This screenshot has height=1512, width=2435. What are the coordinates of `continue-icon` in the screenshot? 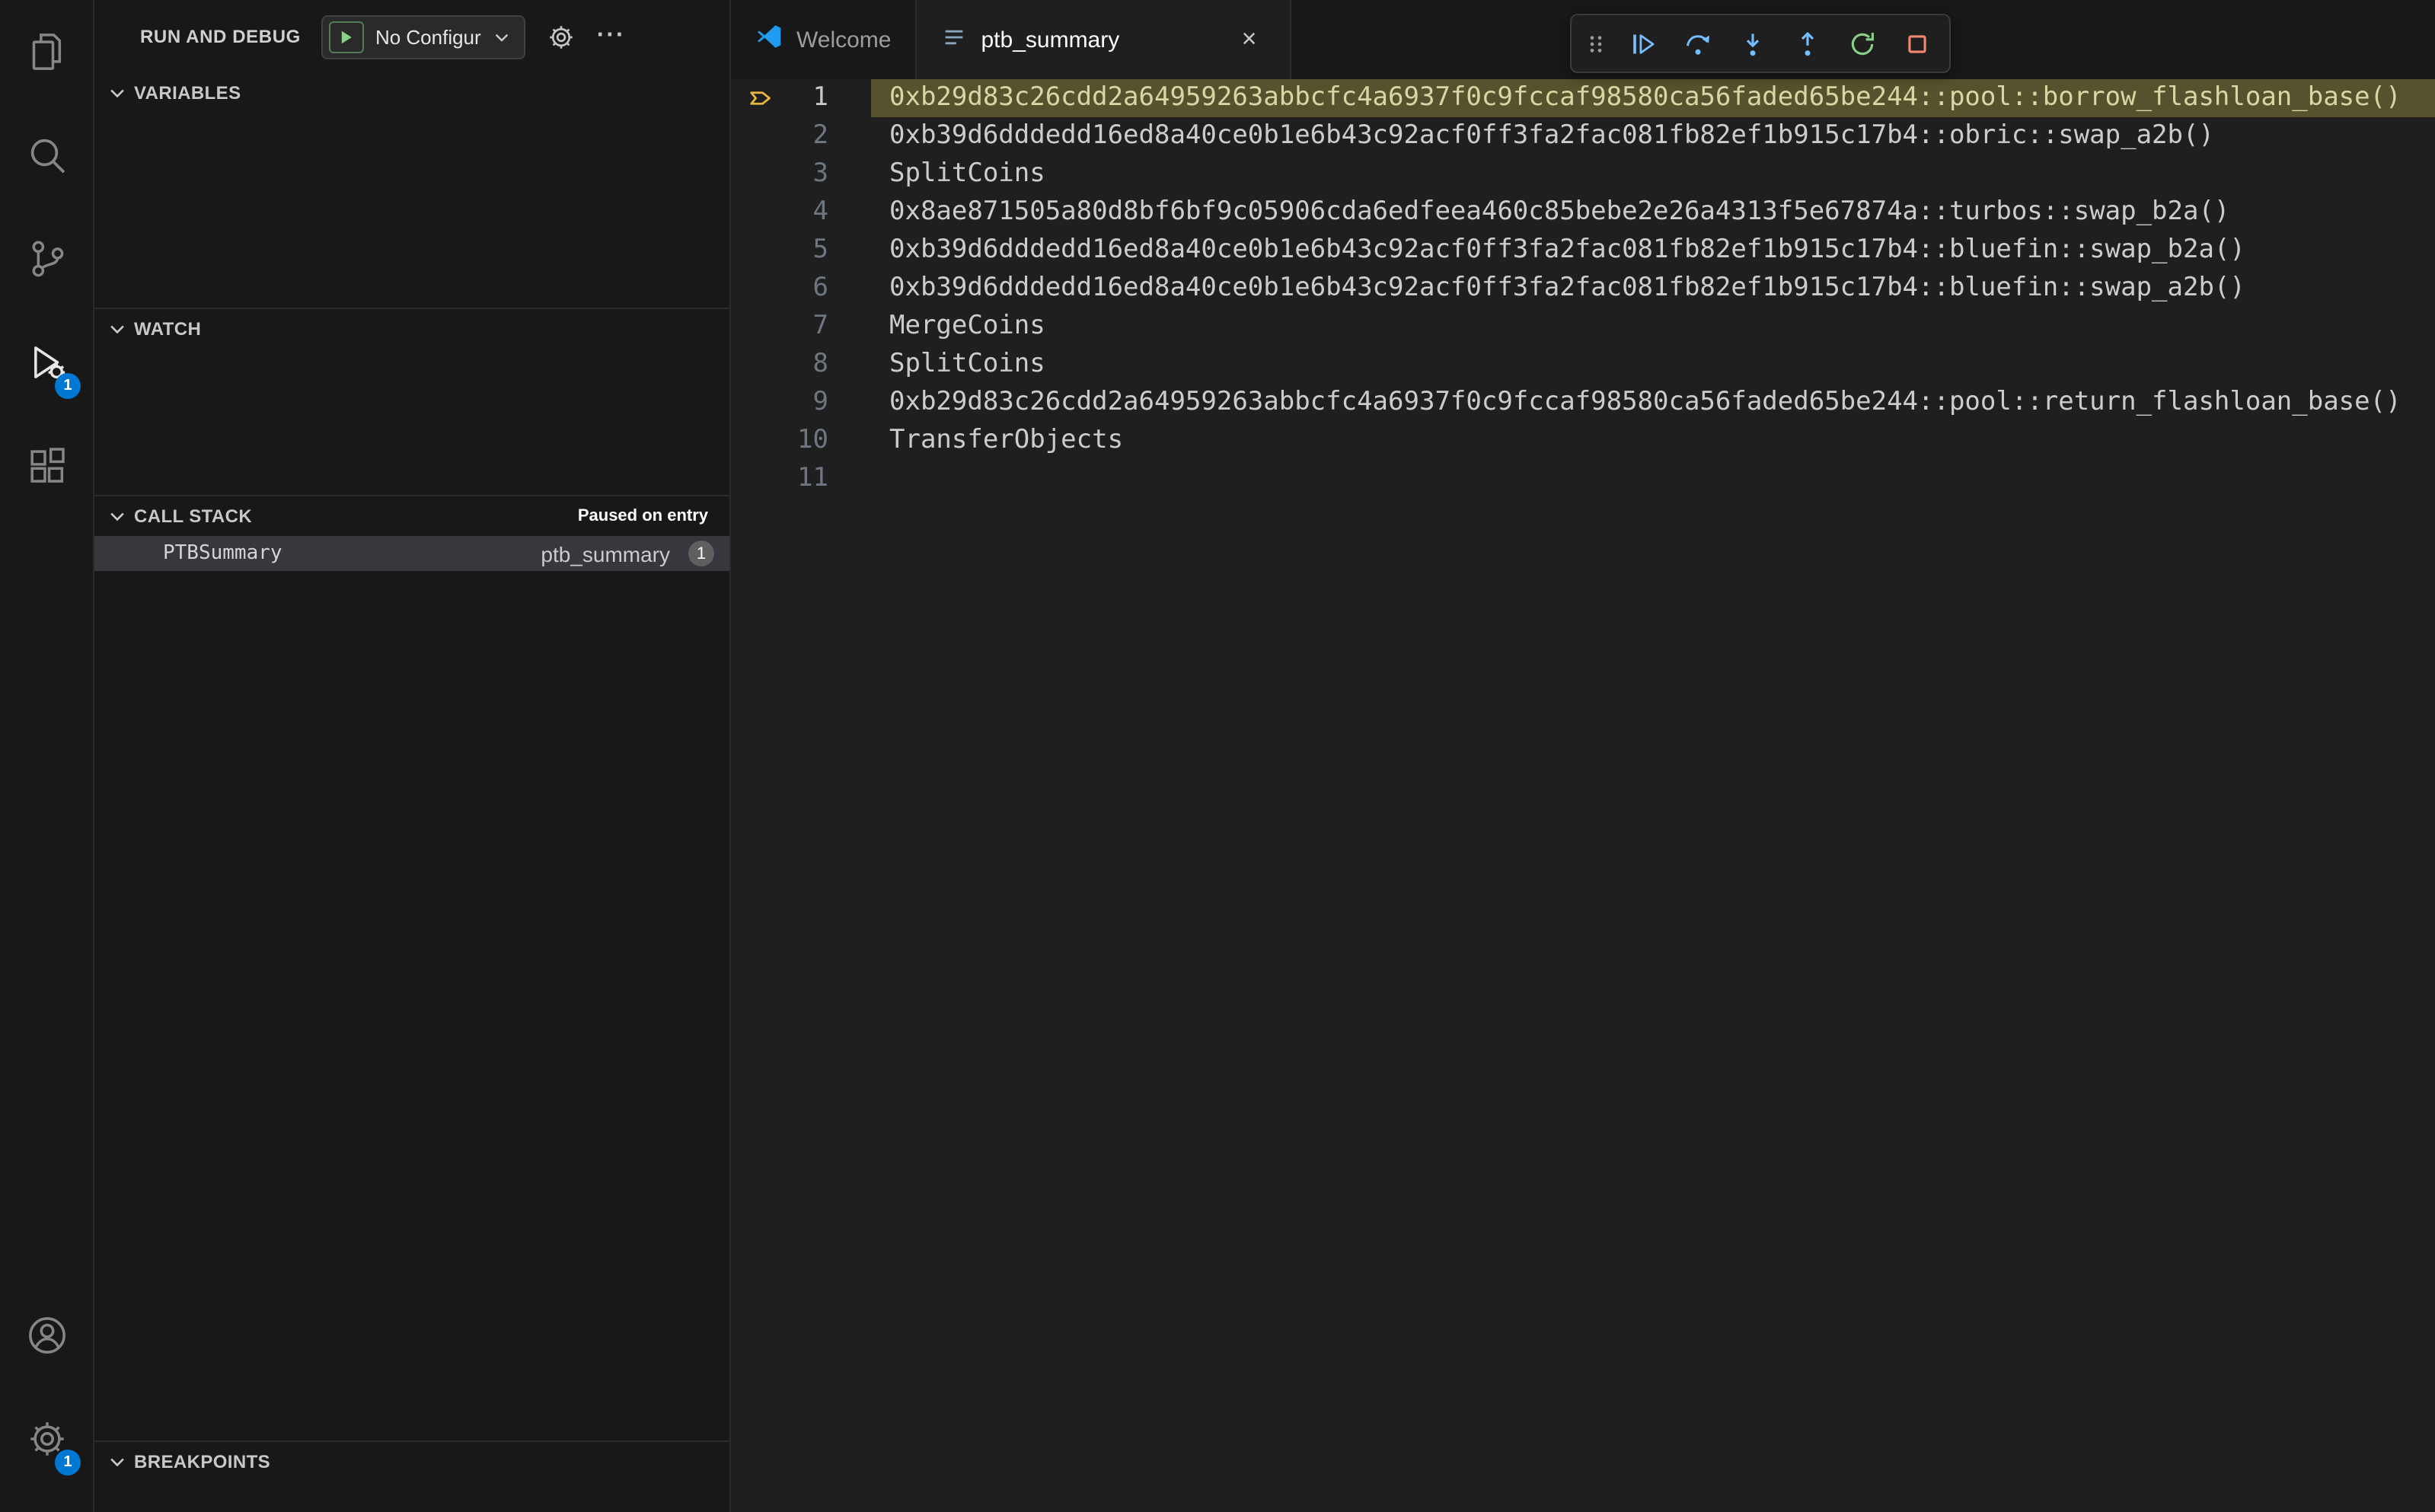 It's located at (1643, 43).